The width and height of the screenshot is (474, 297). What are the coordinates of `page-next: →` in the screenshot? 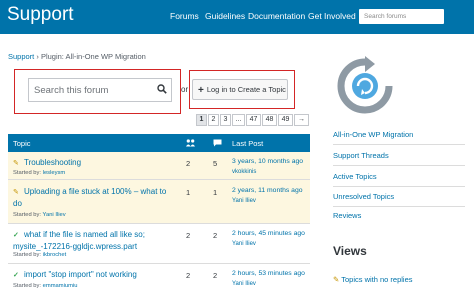 It's located at (301, 120).